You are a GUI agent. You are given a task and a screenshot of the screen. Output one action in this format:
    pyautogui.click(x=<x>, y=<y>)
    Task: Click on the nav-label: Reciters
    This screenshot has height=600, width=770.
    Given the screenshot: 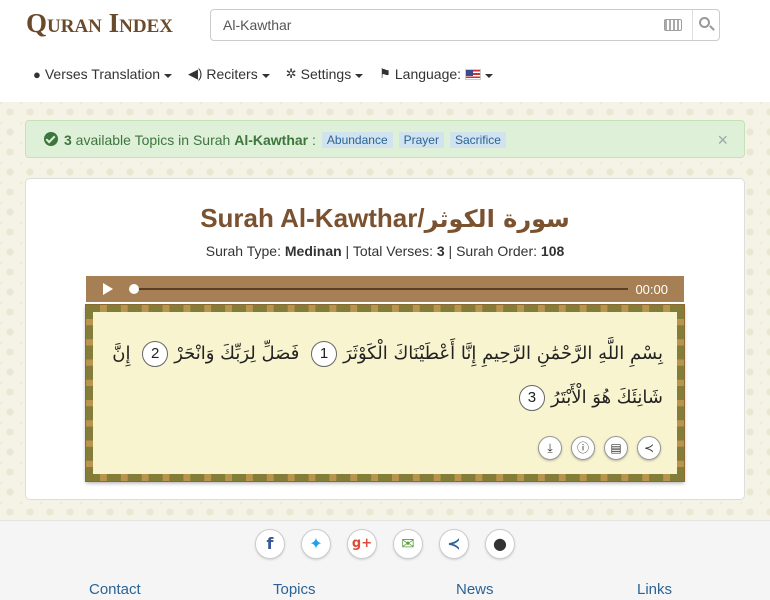 What is the action you would take?
    pyautogui.click(x=232, y=74)
    